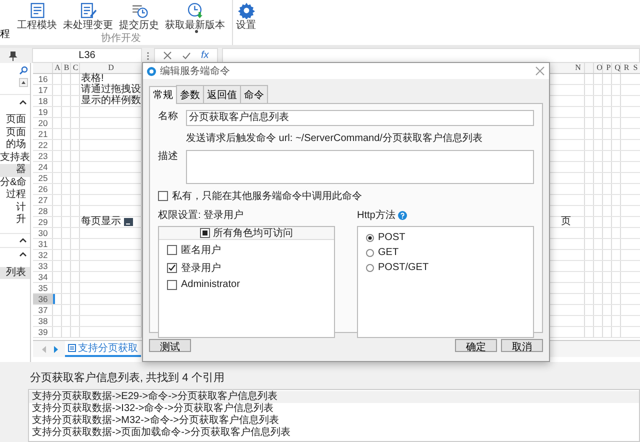 The width and height of the screenshot is (640, 442). I want to click on row-number: 20, so click(43, 123).